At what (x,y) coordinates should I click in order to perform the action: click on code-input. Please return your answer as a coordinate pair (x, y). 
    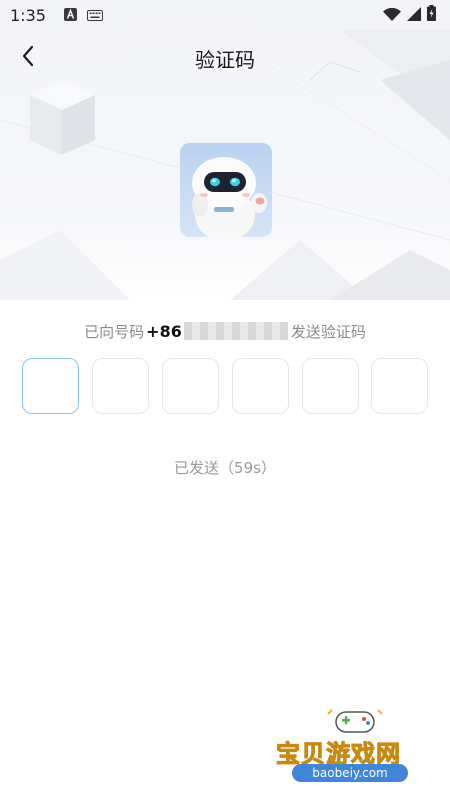
    Looking at the image, I should click on (226, 387).